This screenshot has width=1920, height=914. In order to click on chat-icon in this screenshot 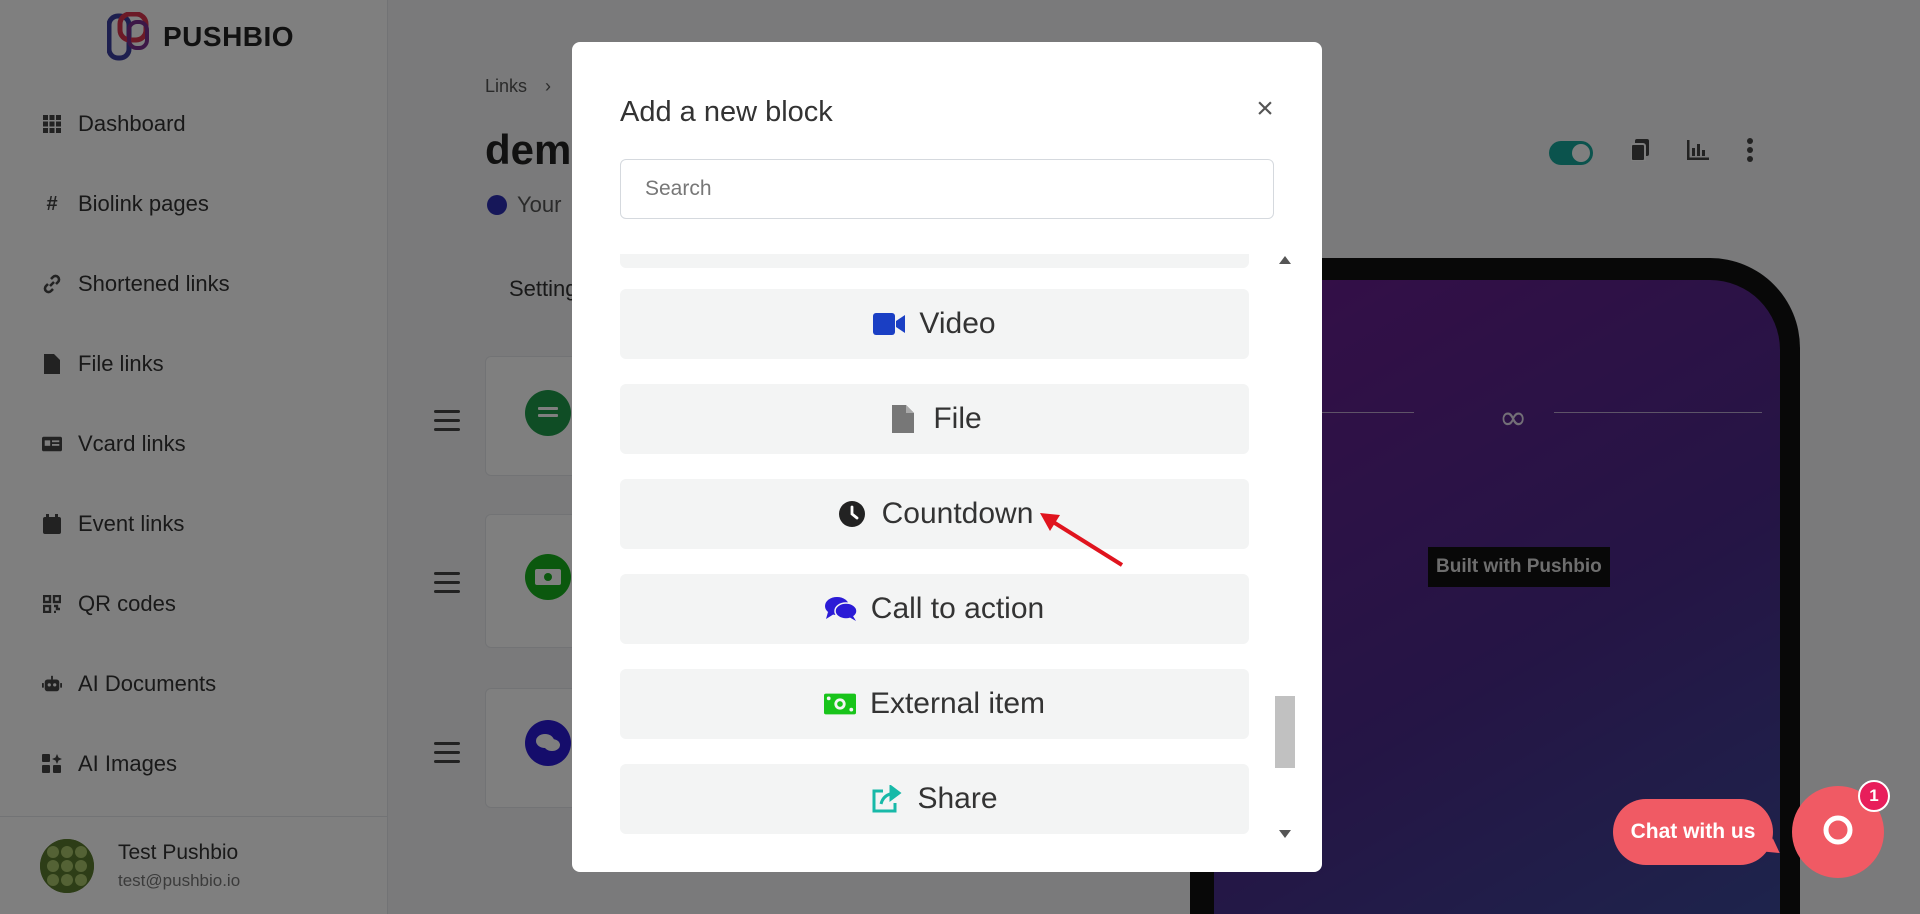, I will do `click(1838, 832)`.